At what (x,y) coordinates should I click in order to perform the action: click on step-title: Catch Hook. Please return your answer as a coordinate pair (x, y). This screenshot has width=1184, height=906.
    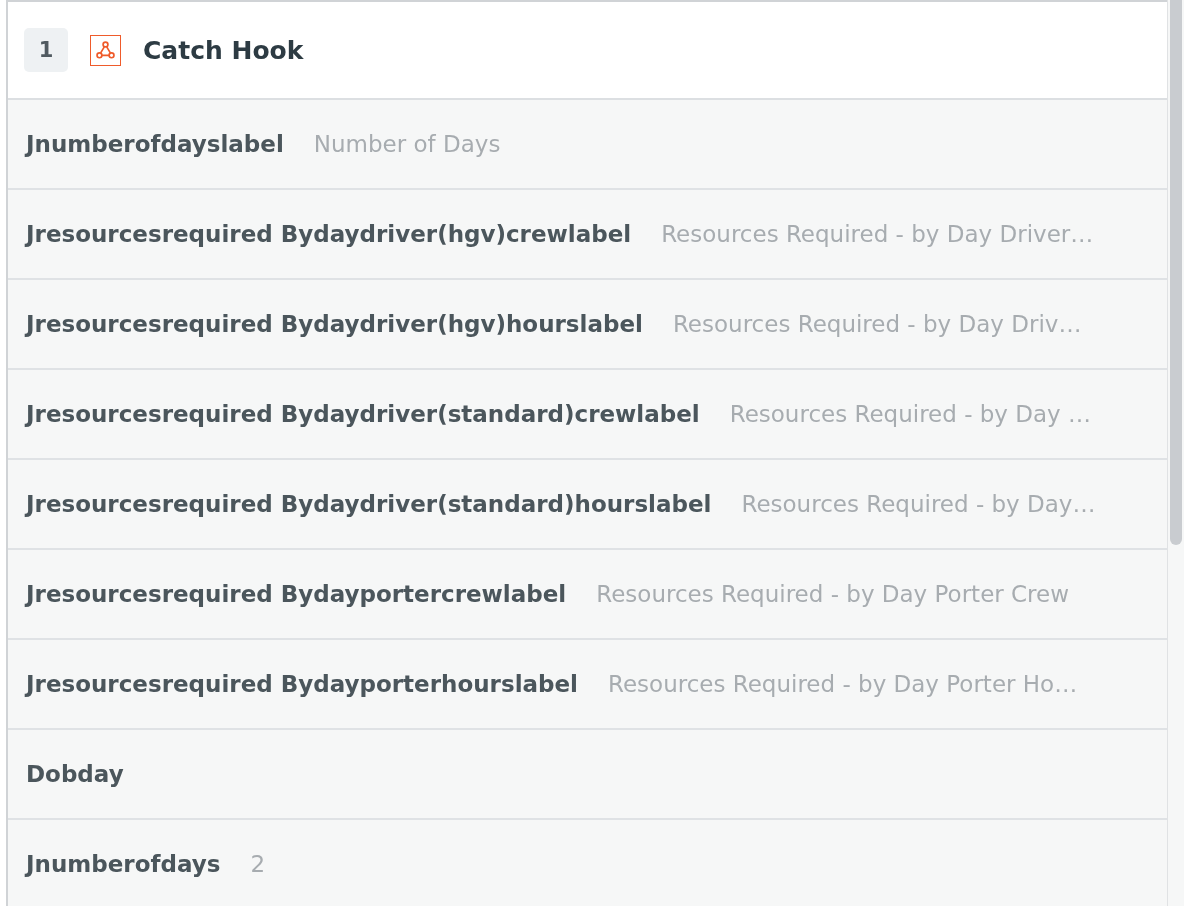
    Looking at the image, I should click on (223, 50).